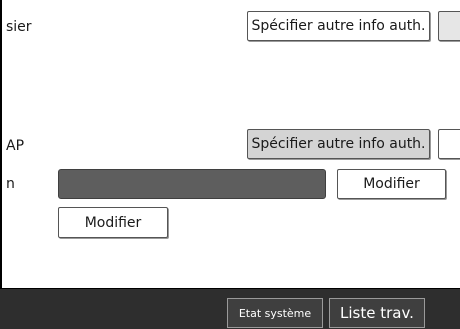  What do you see at coordinates (19, 27) in the screenshot?
I see `row1-label: sier` at bounding box center [19, 27].